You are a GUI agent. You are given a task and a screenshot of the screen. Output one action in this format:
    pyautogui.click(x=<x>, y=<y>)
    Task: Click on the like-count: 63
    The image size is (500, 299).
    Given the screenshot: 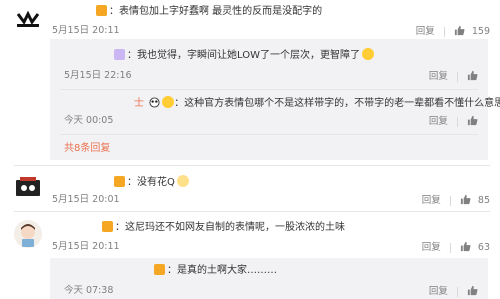 What is the action you would take?
    pyautogui.click(x=483, y=247)
    